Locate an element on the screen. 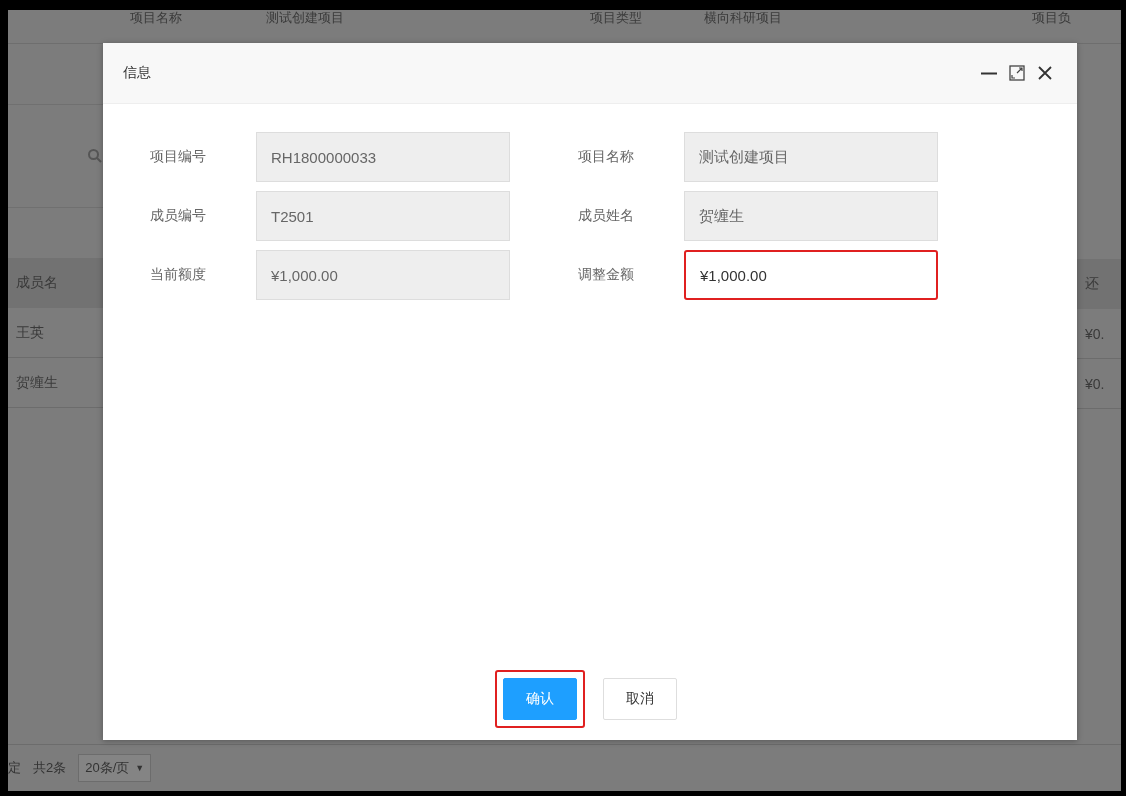 Image resolution: width=1126 pixels, height=796 pixels. field-label: 项目名称 is located at coordinates (606, 156).